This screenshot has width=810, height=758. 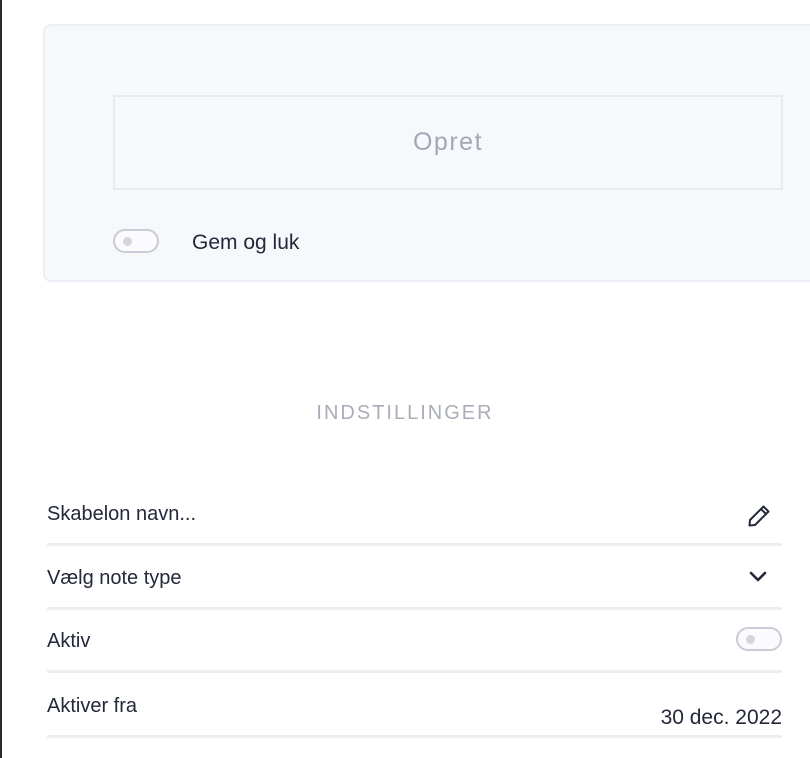 What do you see at coordinates (414, 579) in the screenshot?
I see `note-type-select: Vælg note type` at bounding box center [414, 579].